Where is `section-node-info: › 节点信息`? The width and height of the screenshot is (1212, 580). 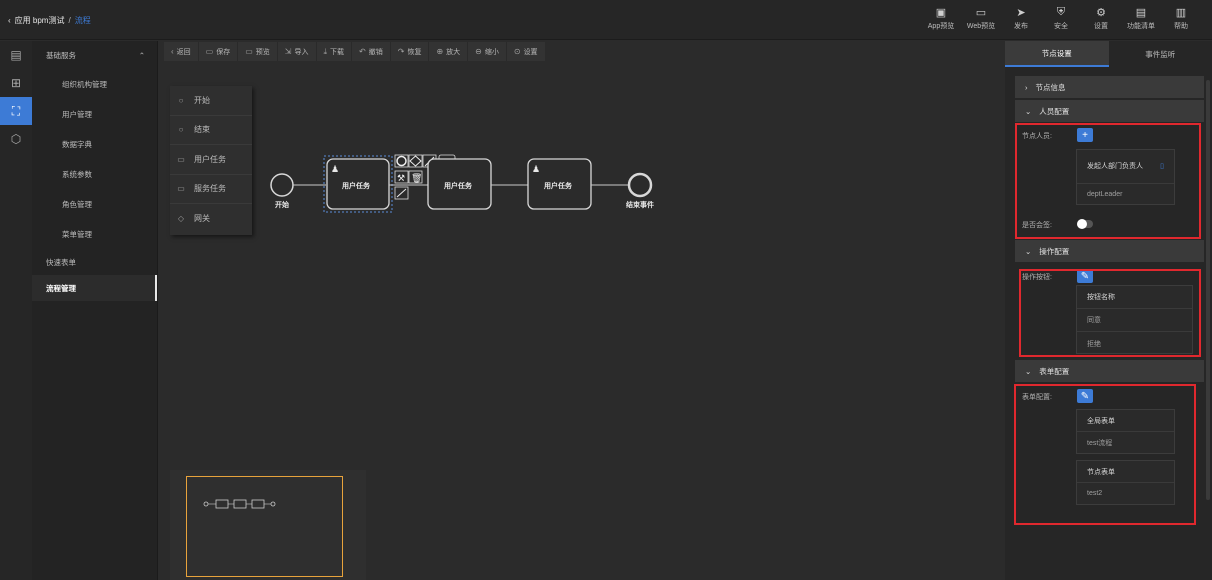
section-node-info: › 节点信息 is located at coordinates (1109, 87).